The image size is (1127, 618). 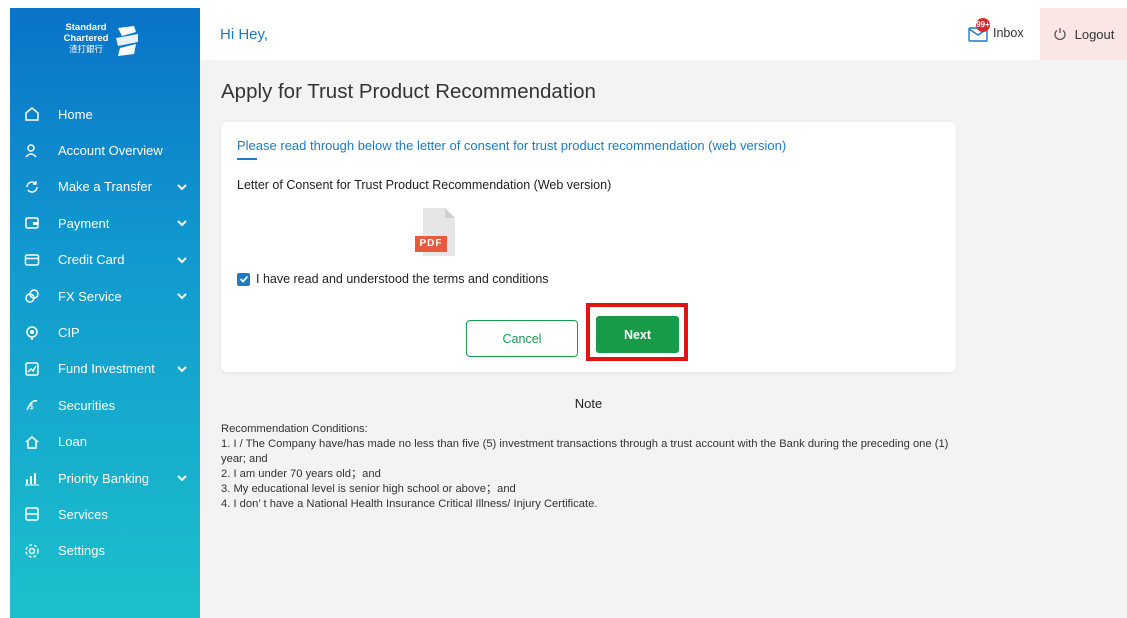 I want to click on sidebar-item-label: Settings, so click(x=81, y=551).